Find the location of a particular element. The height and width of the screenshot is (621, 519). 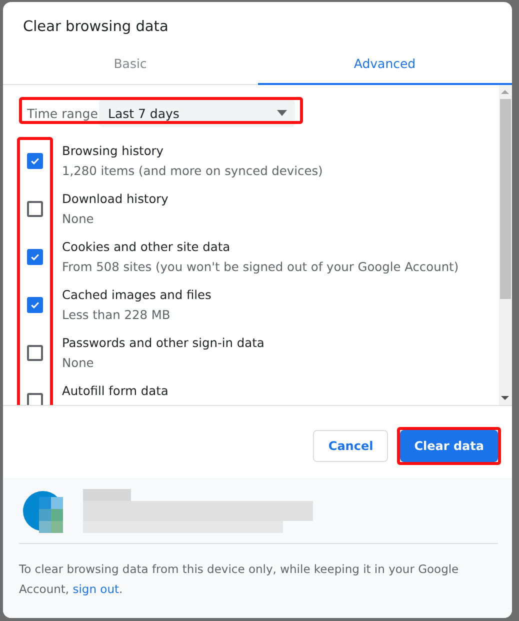

cancel-button: Cancel is located at coordinates (350, 446).